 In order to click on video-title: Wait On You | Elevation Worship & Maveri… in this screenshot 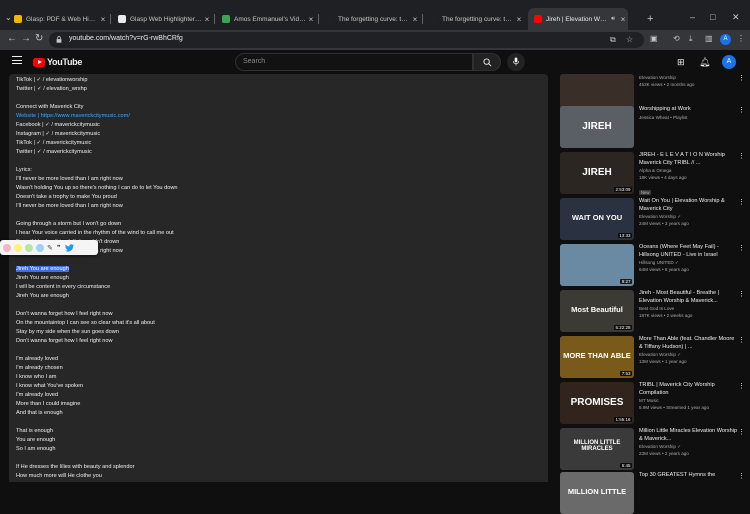, I will do `click(689, 205)`.